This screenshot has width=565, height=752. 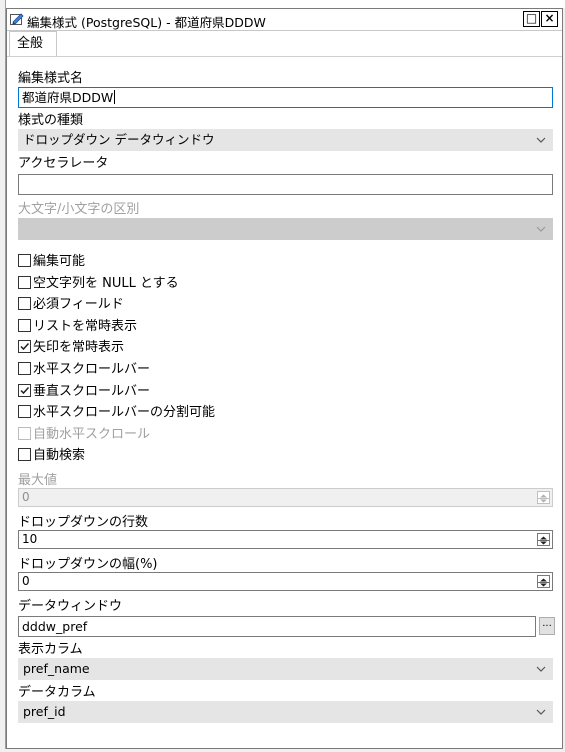 I want to click on max-value: 0, so click(x=26, y=497).